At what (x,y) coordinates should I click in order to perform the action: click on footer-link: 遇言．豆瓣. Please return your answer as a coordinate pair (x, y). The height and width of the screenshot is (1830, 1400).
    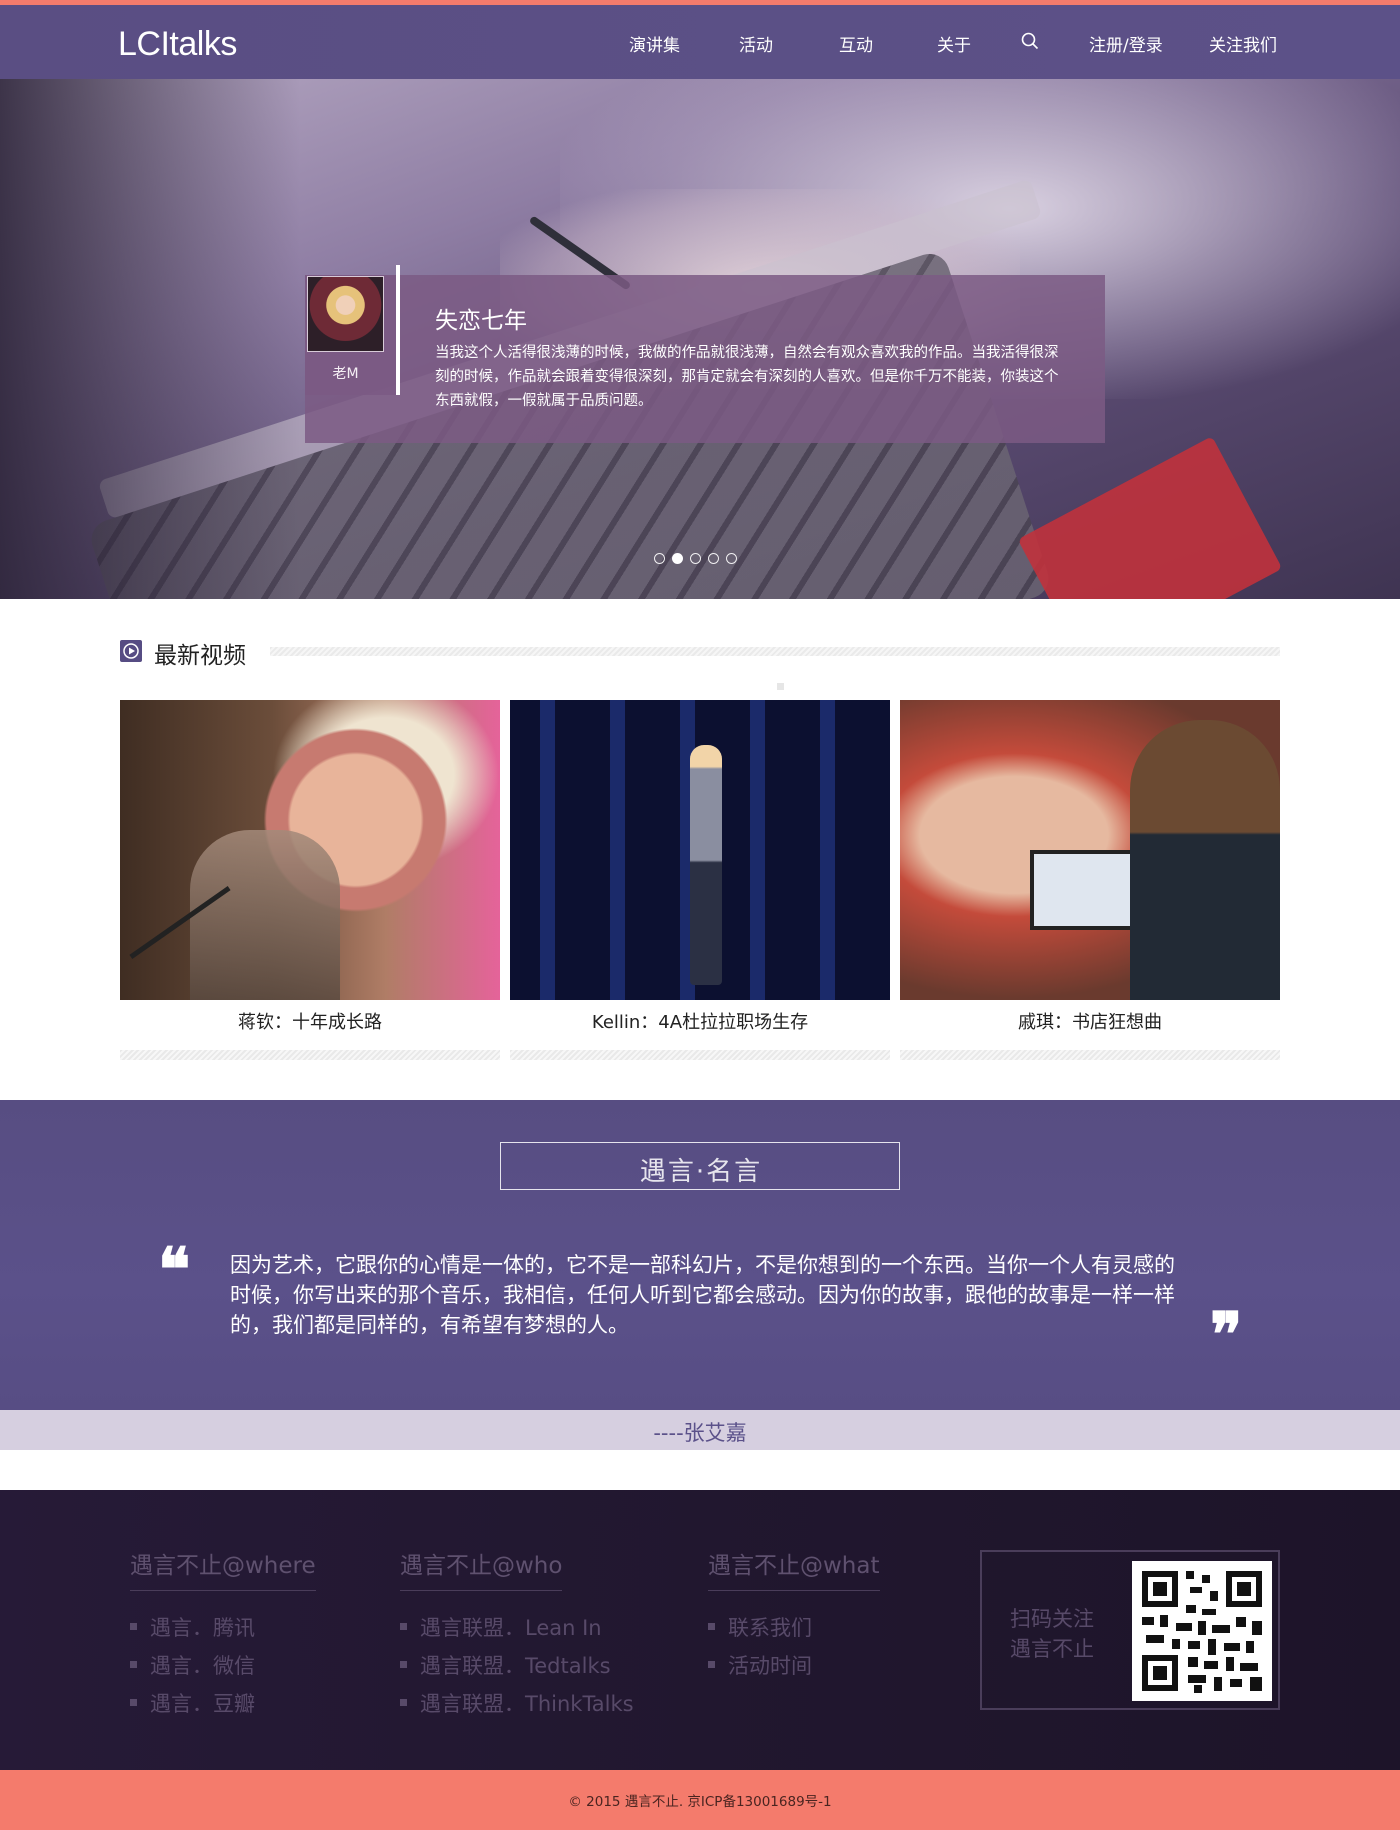
    Looking at the image, I should click on (223, 1704).